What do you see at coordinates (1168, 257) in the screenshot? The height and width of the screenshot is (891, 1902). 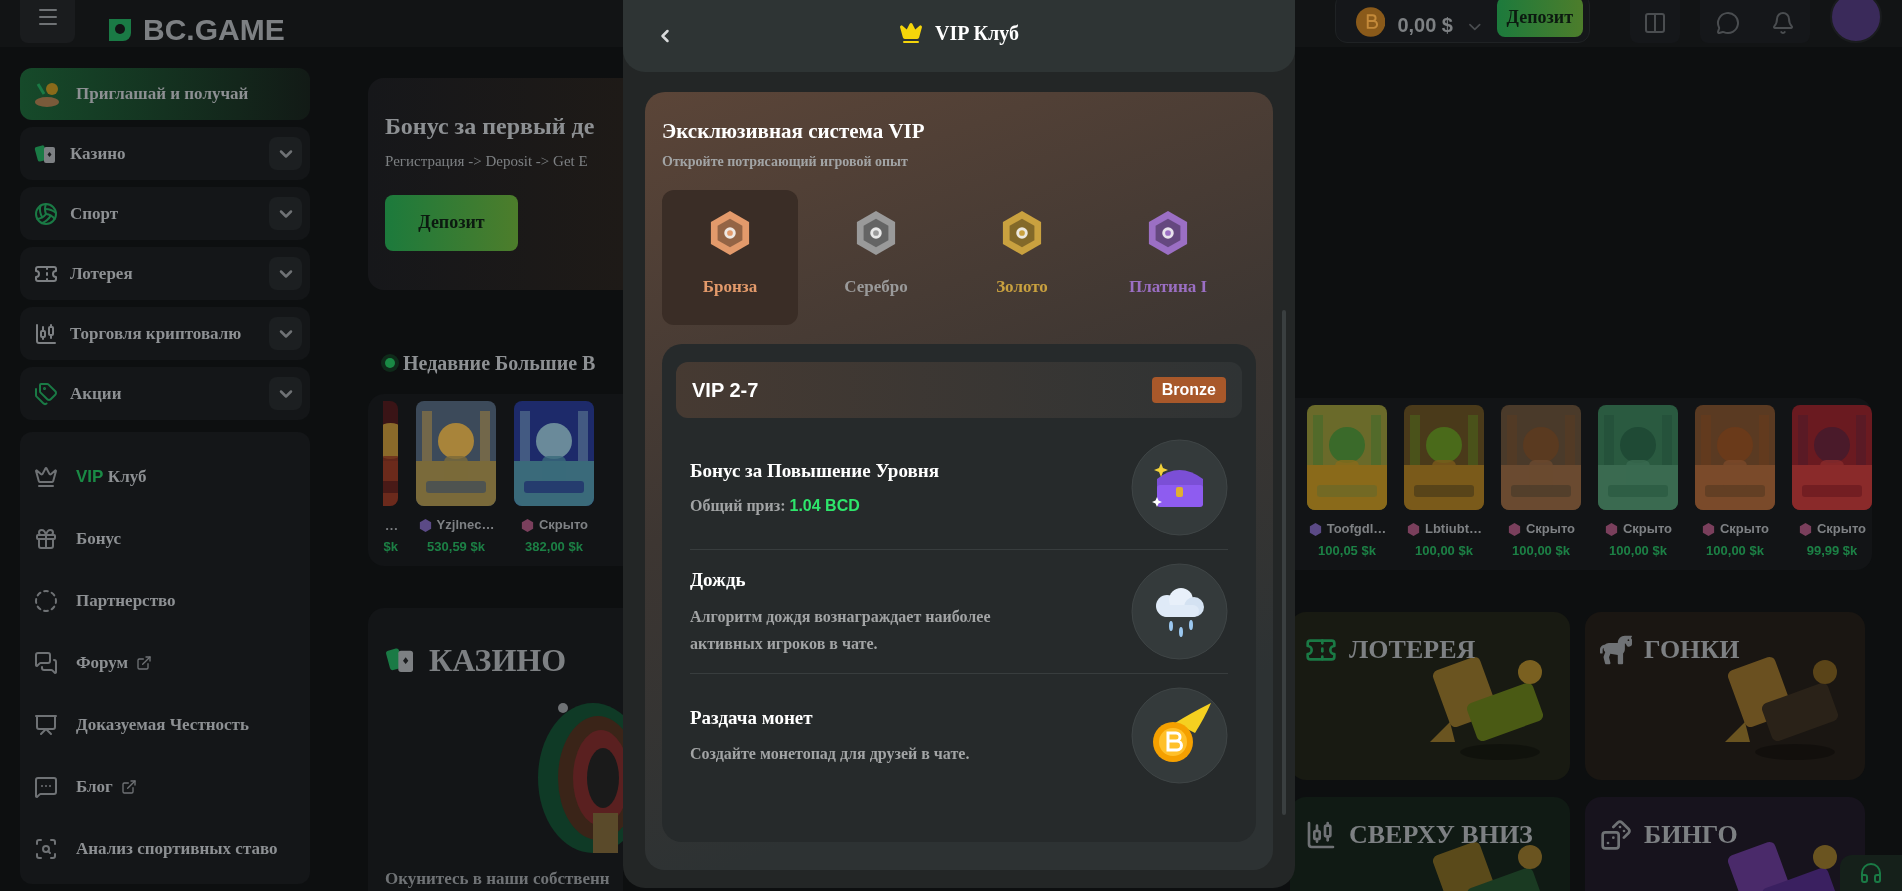 I see `tier-tab: Платина I` at bounding box center [1168, 257].